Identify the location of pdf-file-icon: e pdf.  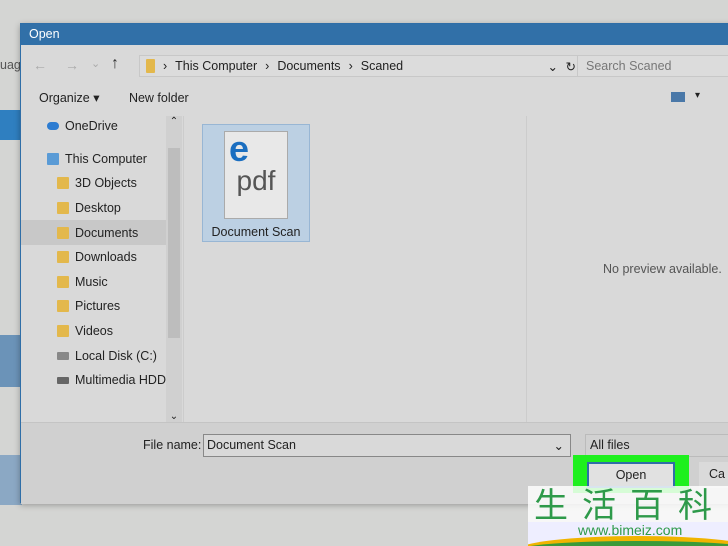
(256, 175).